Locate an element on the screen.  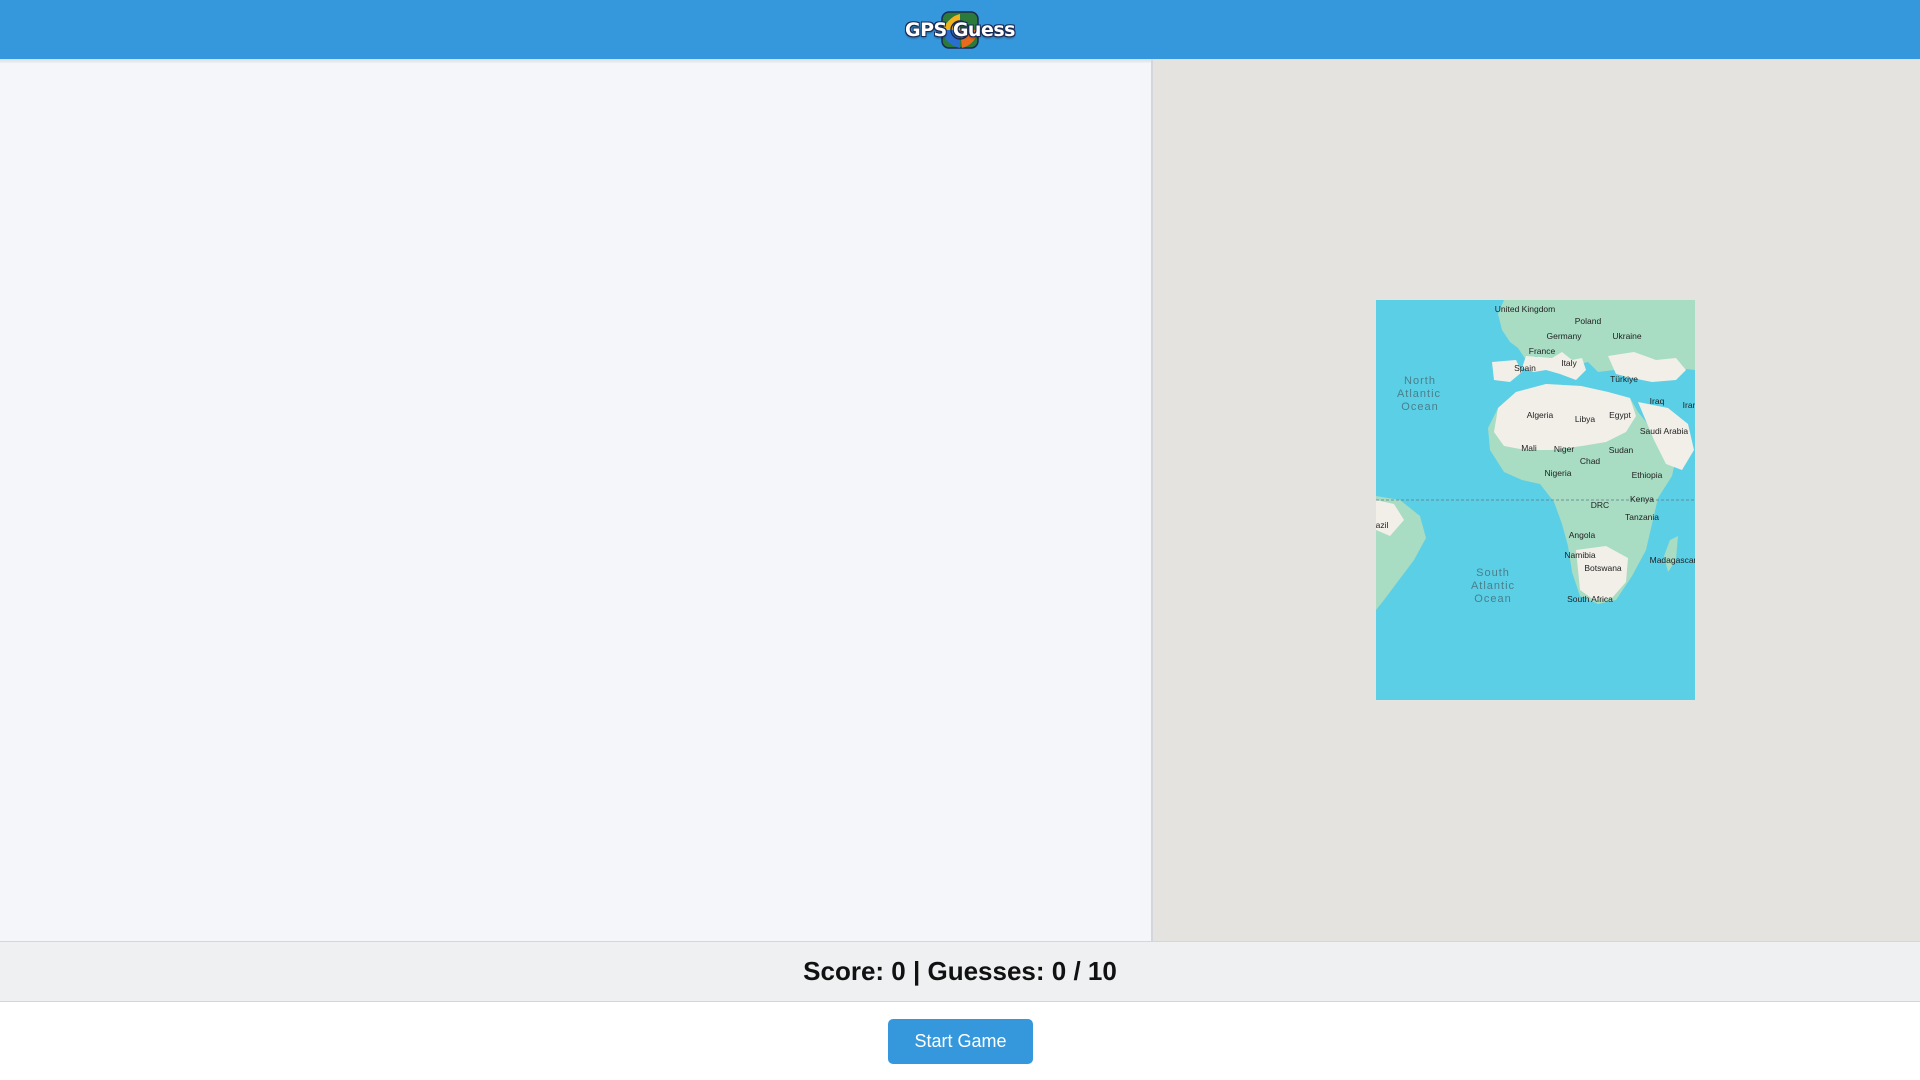
ocean-label-north-atlantic-1: North is located at coordinates (1420, 381).